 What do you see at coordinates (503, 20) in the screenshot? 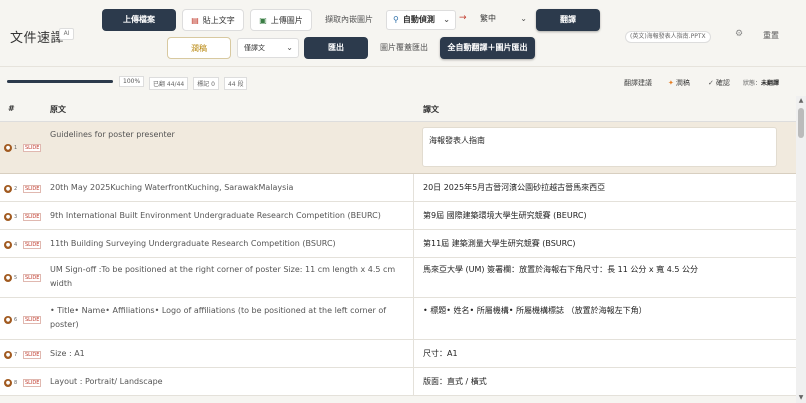
I see `target-lang-select: 繁中 ⌄` at bounding box center [503, 20].